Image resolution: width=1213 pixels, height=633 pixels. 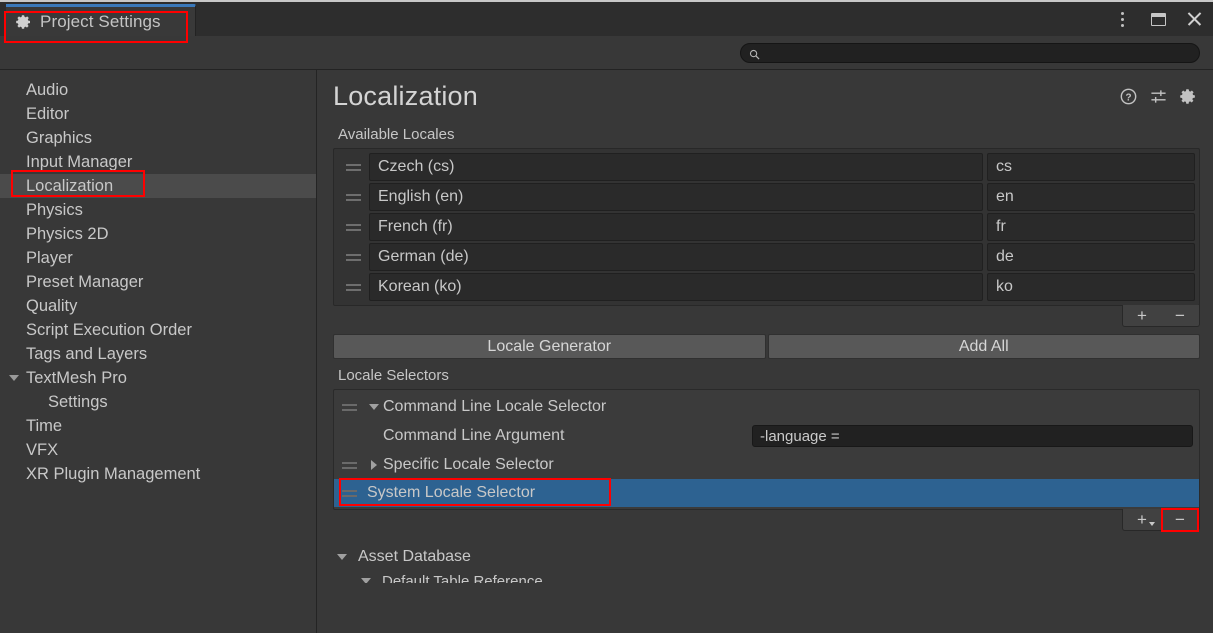 What do you see at coordinates (158, 378) in the screenshot?
I see `sidebar-item-textmesh-pro: TextMesh Pro` at bounding box center [158, 378].